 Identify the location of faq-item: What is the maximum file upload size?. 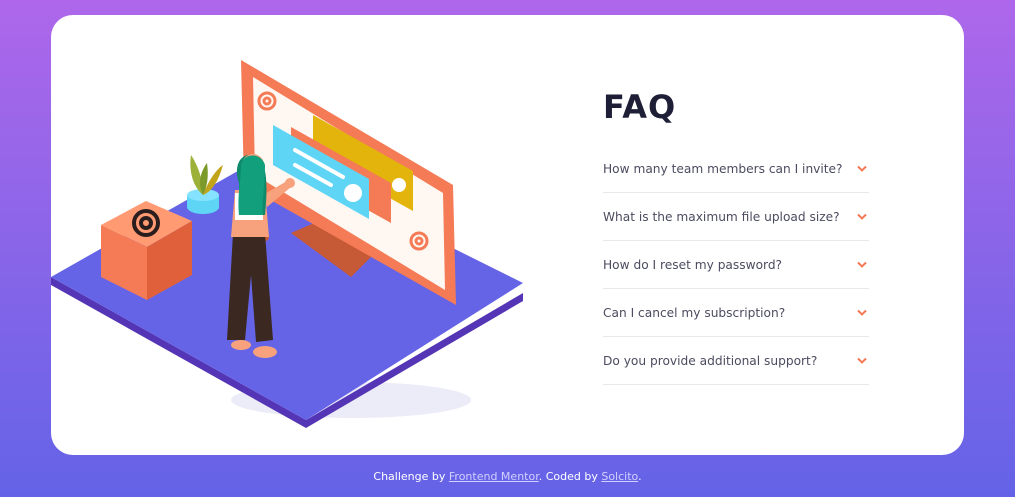
(736, 217).